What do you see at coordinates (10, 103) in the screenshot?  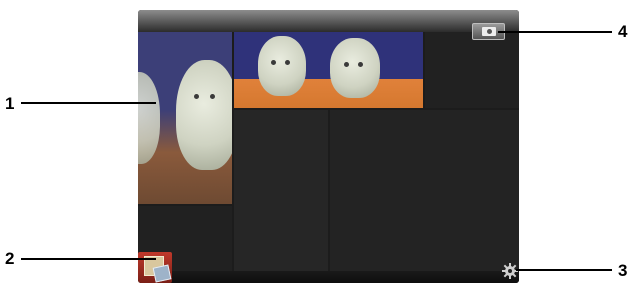 I see `callout-number: 1` at bounding box center [10, 103].